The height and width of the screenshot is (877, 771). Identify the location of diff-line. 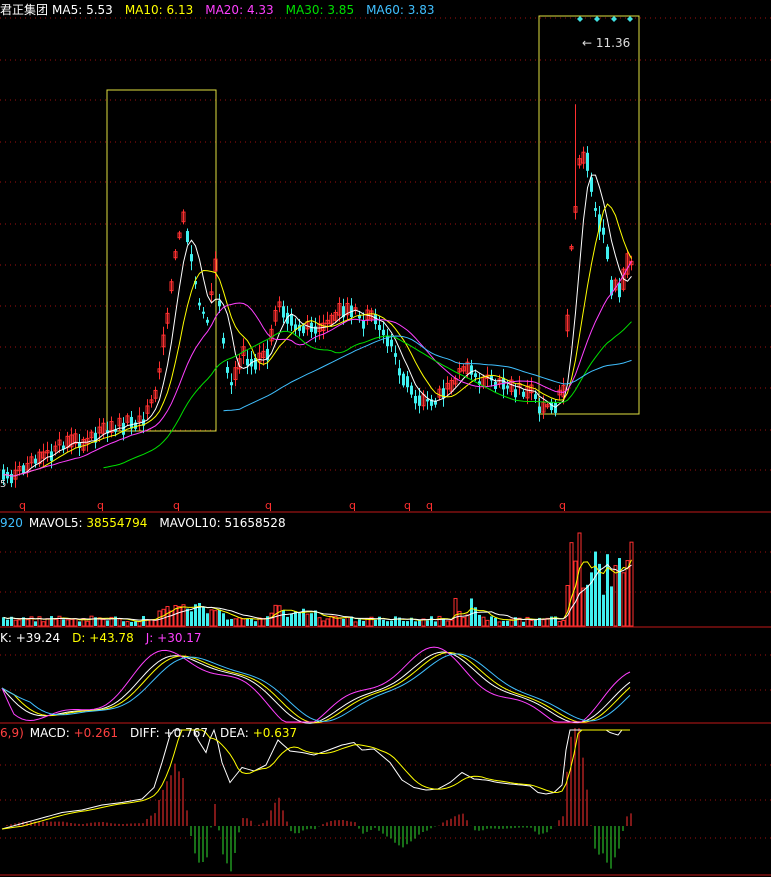
(315, 779).